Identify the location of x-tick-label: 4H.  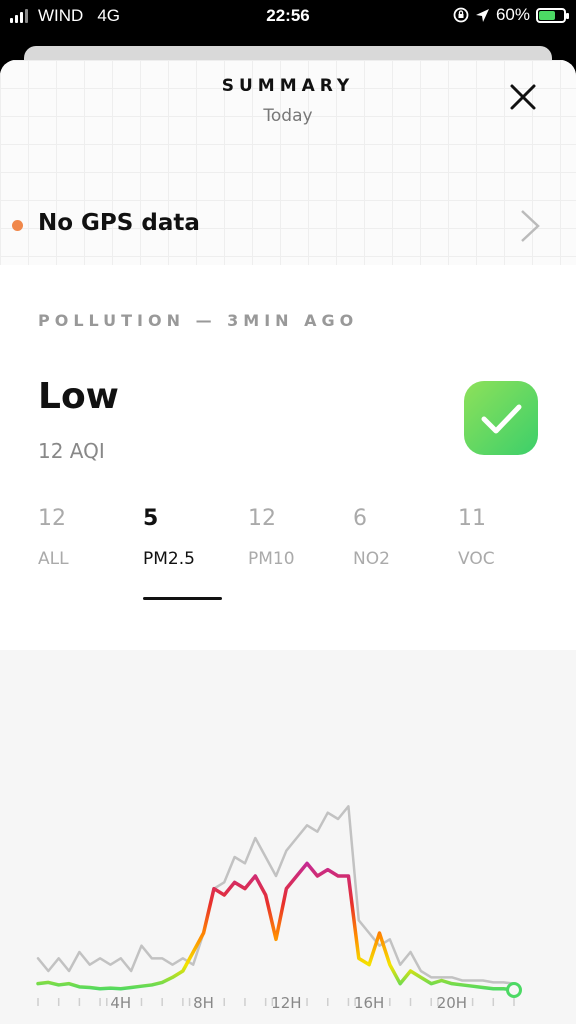
(120, 1003).